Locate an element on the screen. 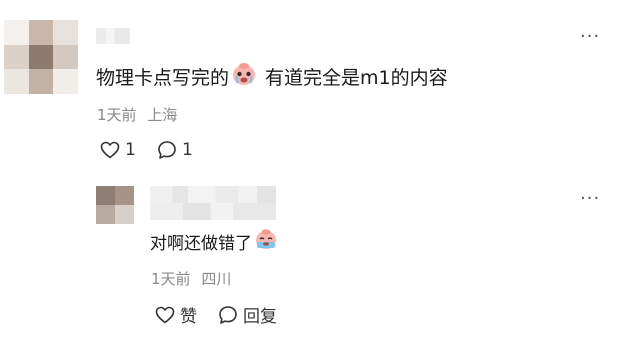  reply-more-options-button: ··· is located at coordinates (590, 199).